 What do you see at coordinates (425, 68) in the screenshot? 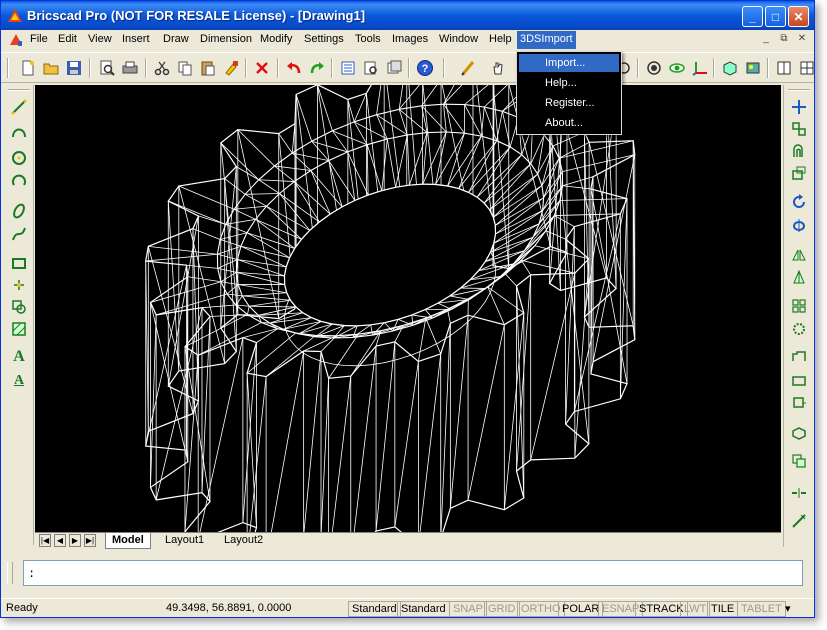
I see `help-icon: ?` at bounding box center [425, 68].